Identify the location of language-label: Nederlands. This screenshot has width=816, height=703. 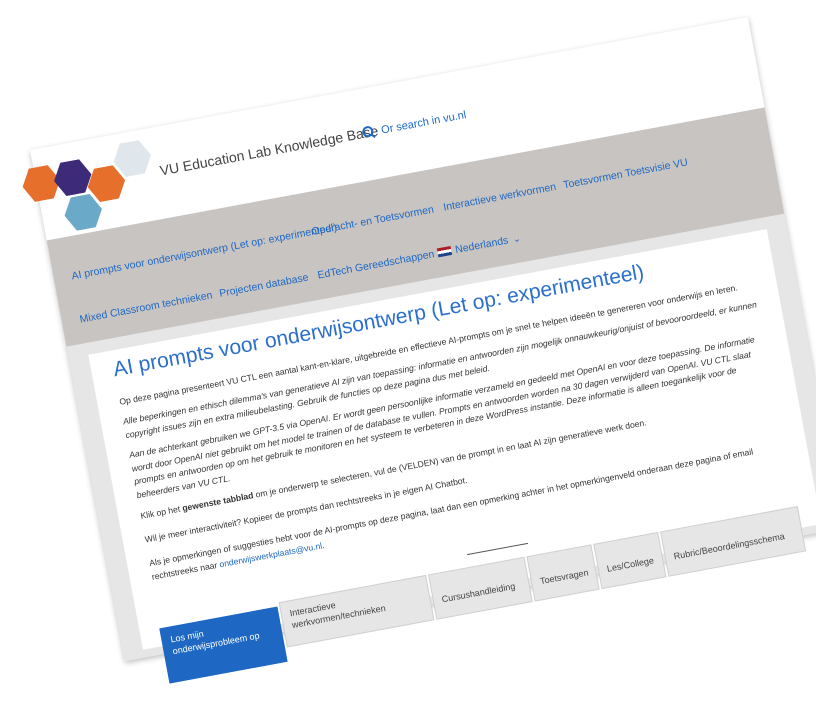
(482, 245).